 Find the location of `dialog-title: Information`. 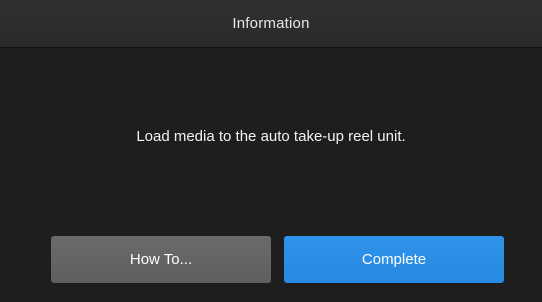

dialog-title: Information is located at coordinates (271, 23).